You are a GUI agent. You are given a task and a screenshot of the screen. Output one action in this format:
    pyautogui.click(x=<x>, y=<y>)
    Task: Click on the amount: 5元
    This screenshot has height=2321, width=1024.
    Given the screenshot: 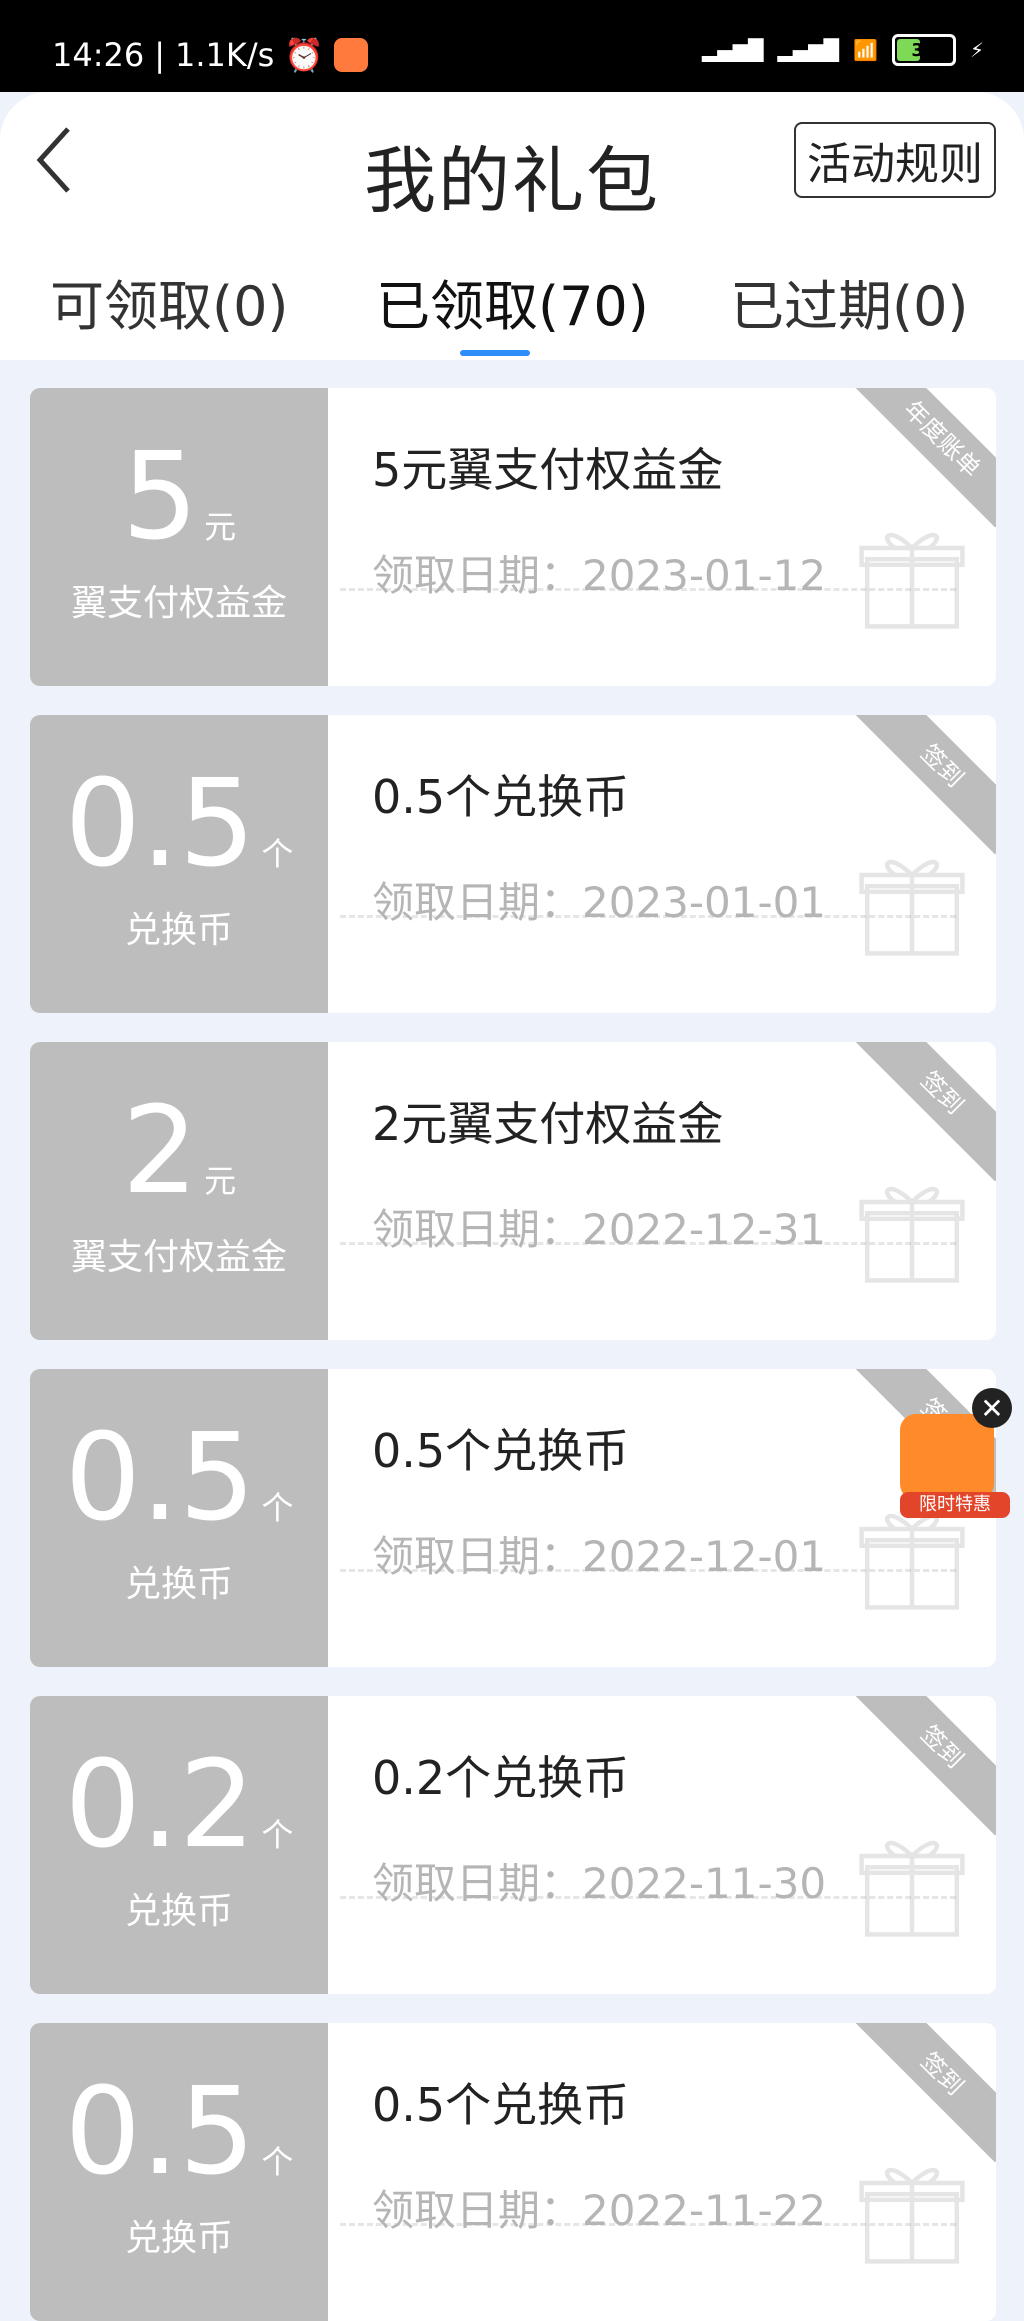 What is the action you would take?
    pyautogui.click(x=179, y=497)
    